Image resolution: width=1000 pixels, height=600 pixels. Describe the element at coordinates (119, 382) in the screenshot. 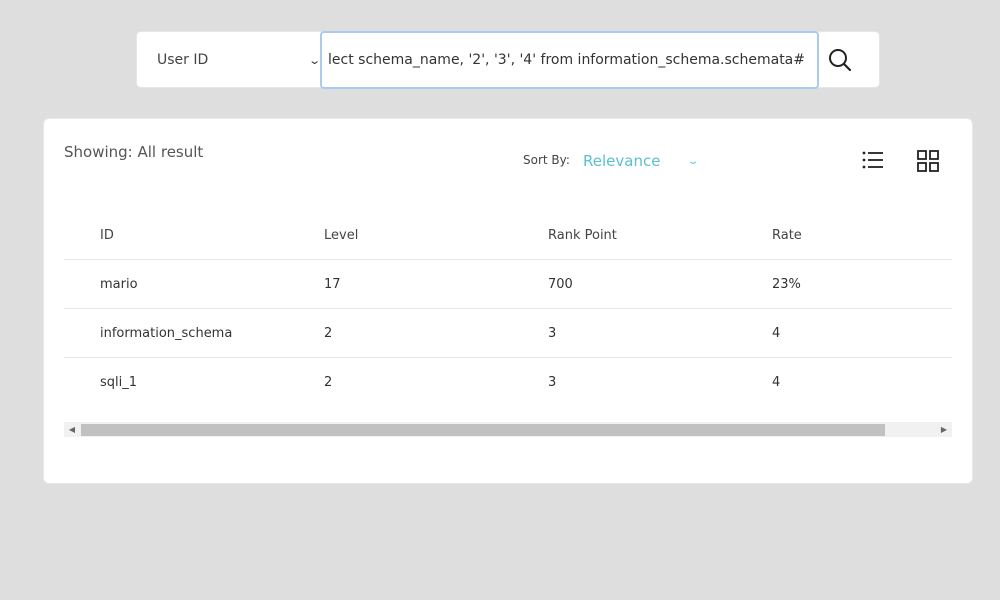

I see `cell-id: sqli_1` at that location.